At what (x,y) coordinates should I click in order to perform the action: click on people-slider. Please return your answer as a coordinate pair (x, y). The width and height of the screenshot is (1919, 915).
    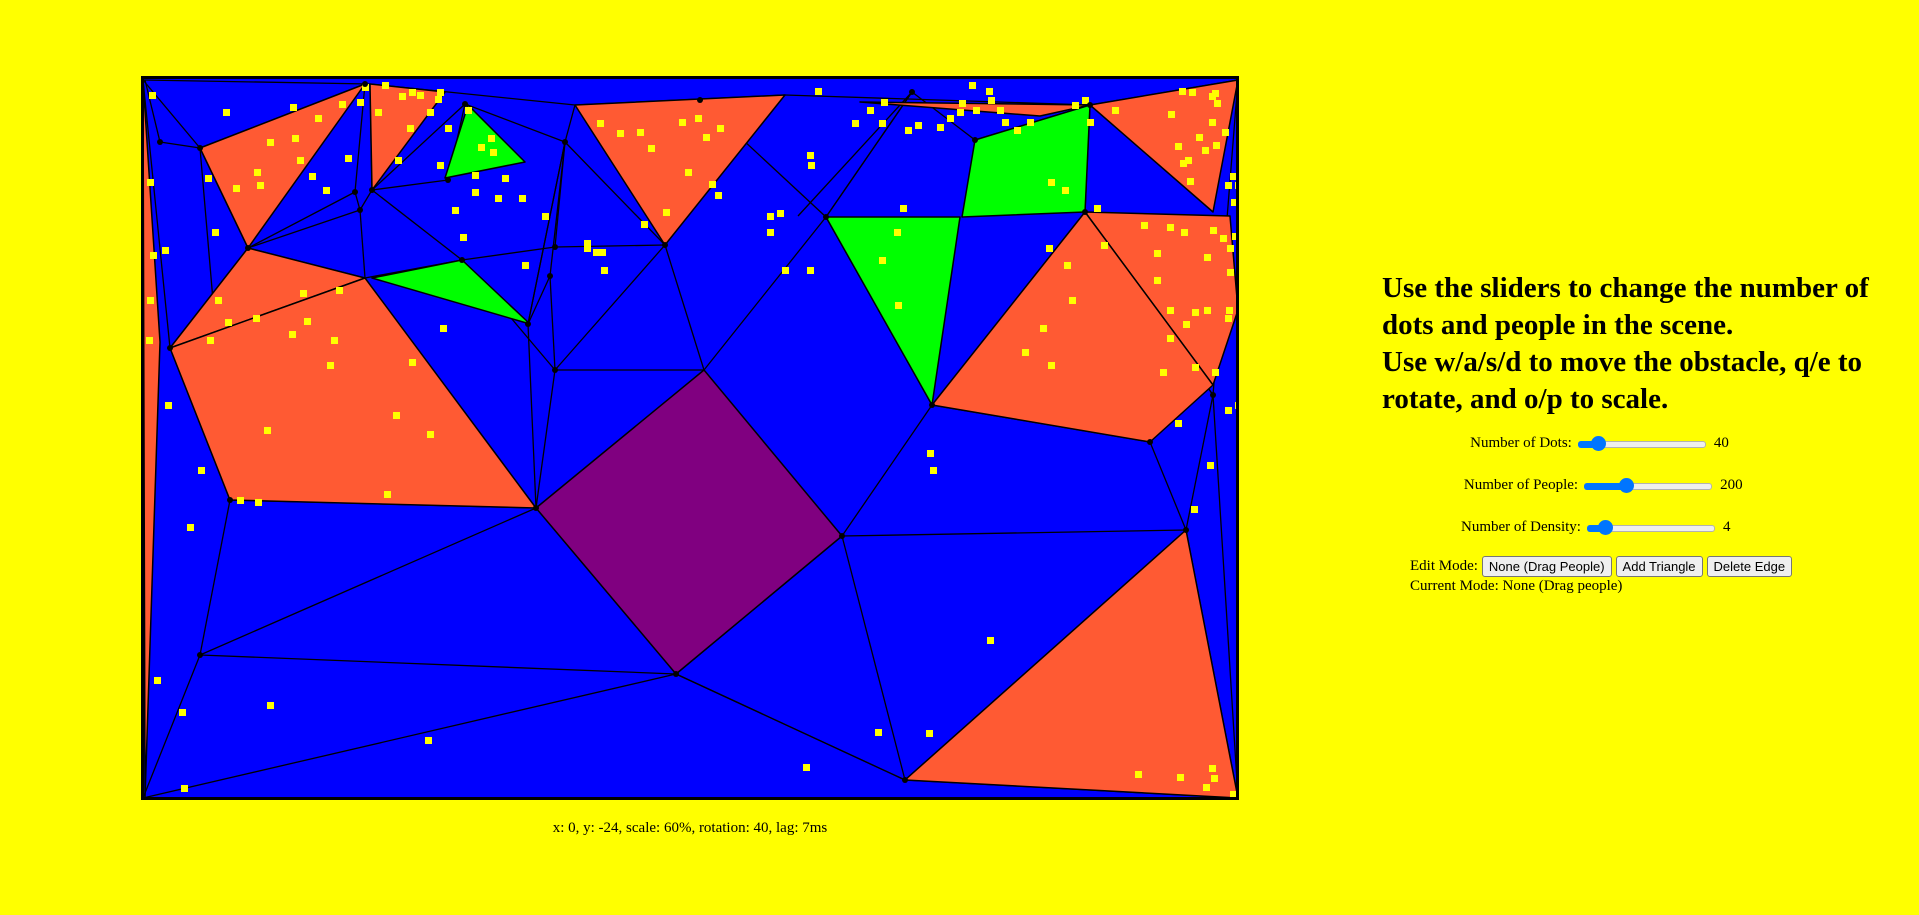
    Looking at the image, I should click on (1648, 485).